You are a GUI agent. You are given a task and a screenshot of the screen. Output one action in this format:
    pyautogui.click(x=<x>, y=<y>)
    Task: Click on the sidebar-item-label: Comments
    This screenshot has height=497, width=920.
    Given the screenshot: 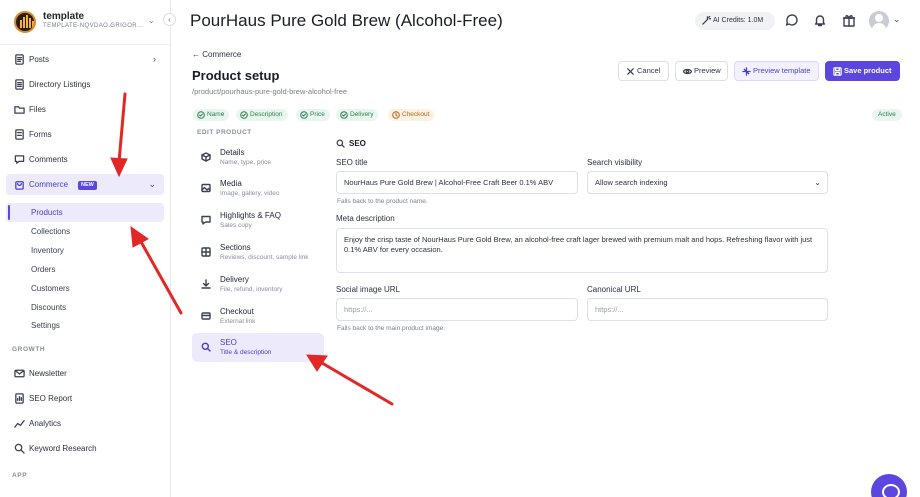 What is the action you would take?
    pyautogui.click(x=48, y=159)
    